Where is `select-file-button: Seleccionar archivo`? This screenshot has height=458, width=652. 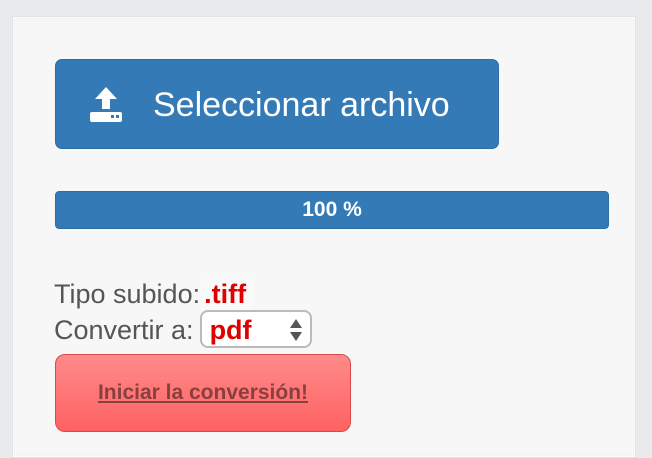 select-file-button: Seleccionar archivo is located at coordinates (277, 104).